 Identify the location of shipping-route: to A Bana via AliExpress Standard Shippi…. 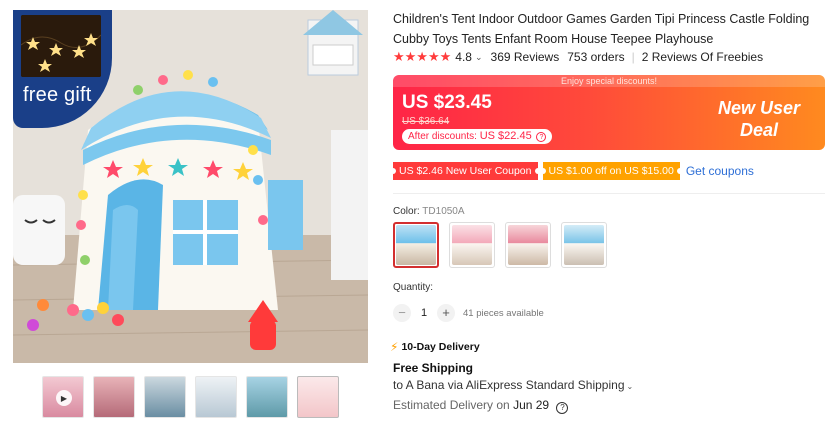
(513, 385).